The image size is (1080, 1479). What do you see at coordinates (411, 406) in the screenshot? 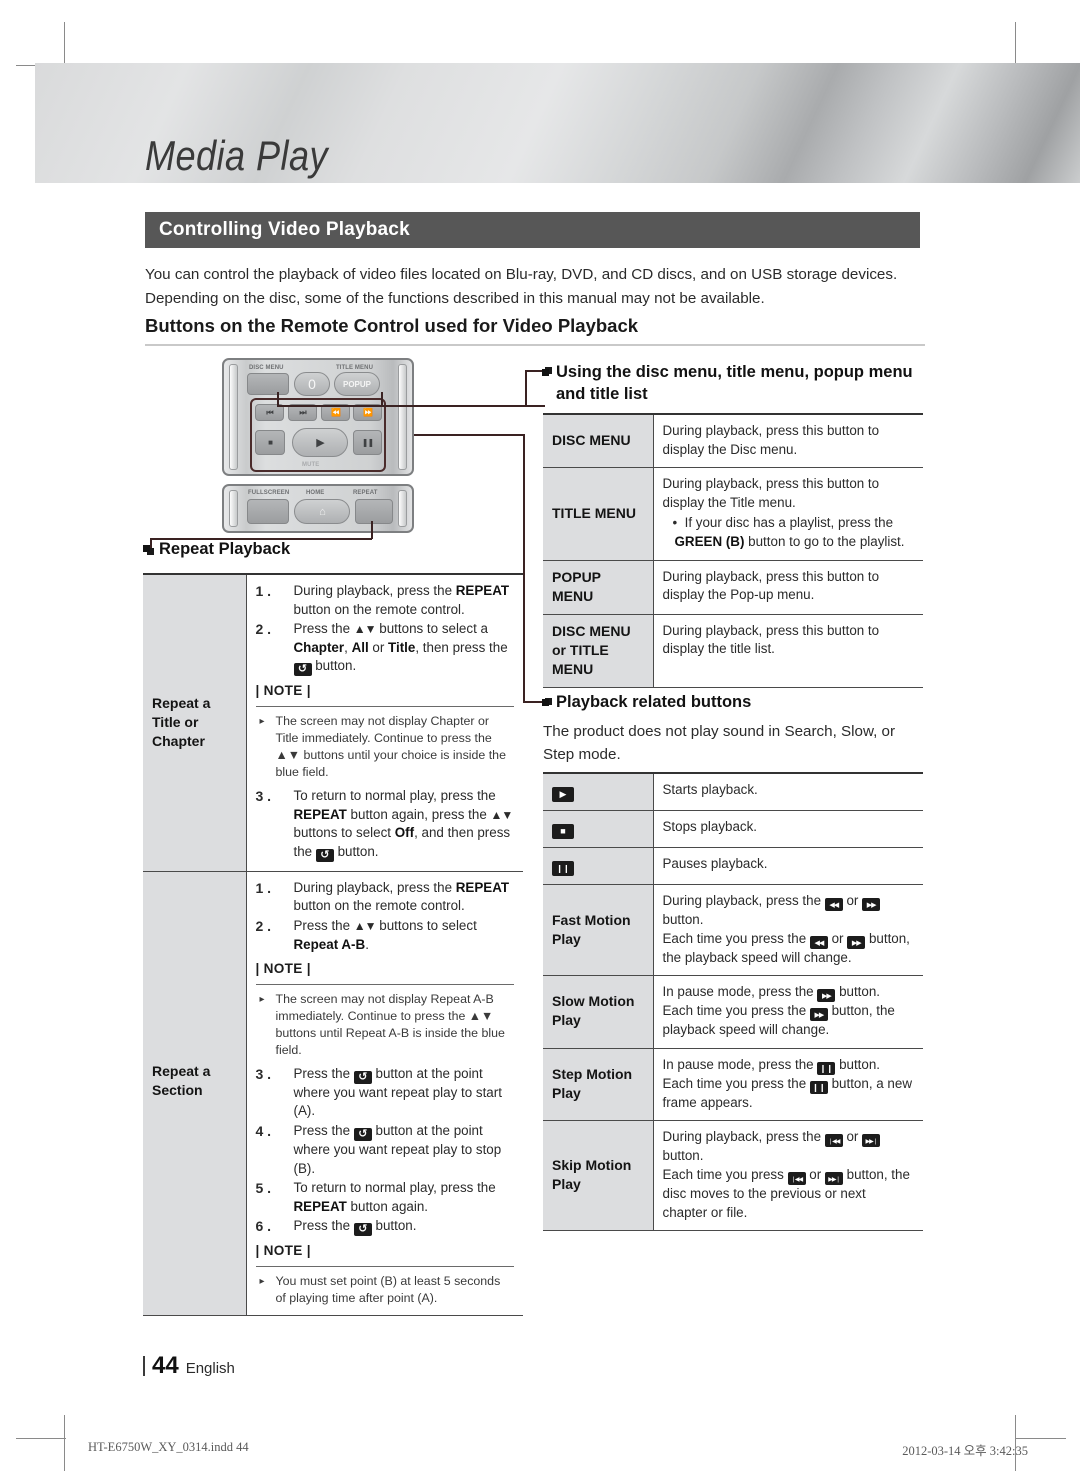
I see `leader-line-discmenu-h1` at bounding box center [411, 406].